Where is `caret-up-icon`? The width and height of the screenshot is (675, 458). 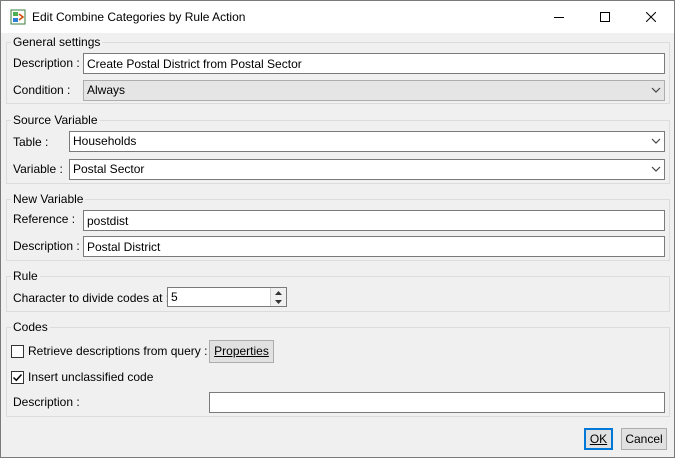 caret-up-icon is located at coordinates (278, 292).